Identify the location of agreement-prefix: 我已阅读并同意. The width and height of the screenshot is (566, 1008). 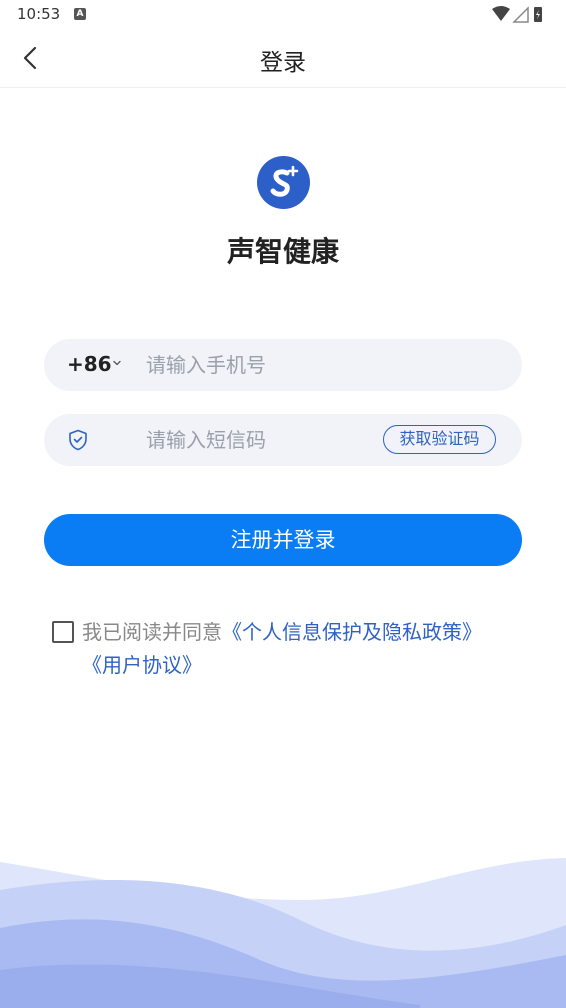
(152, 632).